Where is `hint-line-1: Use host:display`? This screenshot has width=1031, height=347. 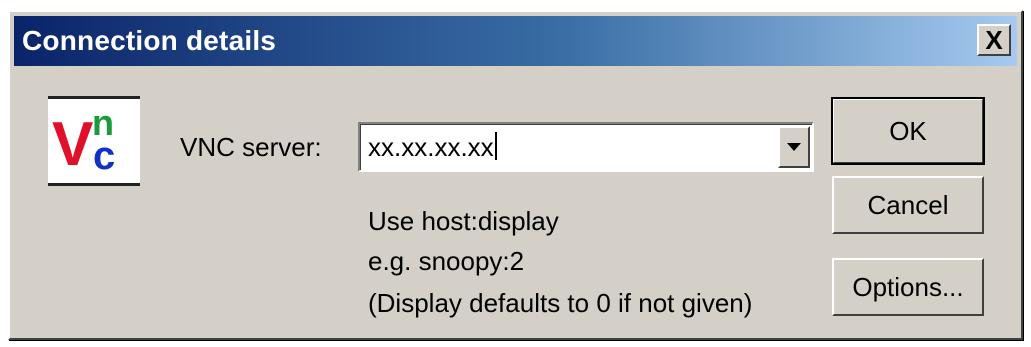
hint-line-1: Use host:display is located at coordinates (463, 221).